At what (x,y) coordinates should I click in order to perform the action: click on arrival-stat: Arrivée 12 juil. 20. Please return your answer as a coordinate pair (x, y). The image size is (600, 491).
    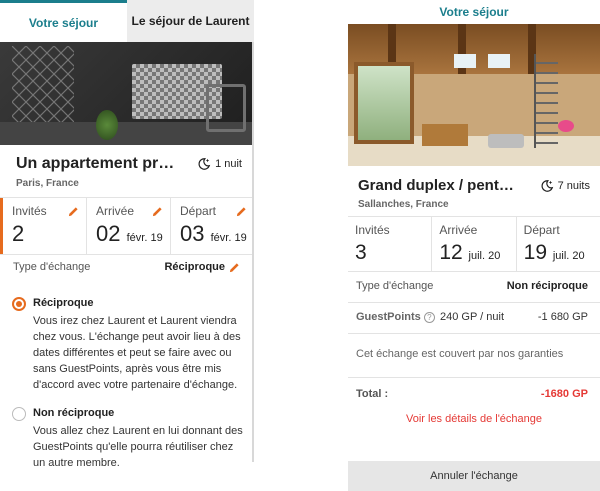
    Looking at the image, I should click on (474, 244).